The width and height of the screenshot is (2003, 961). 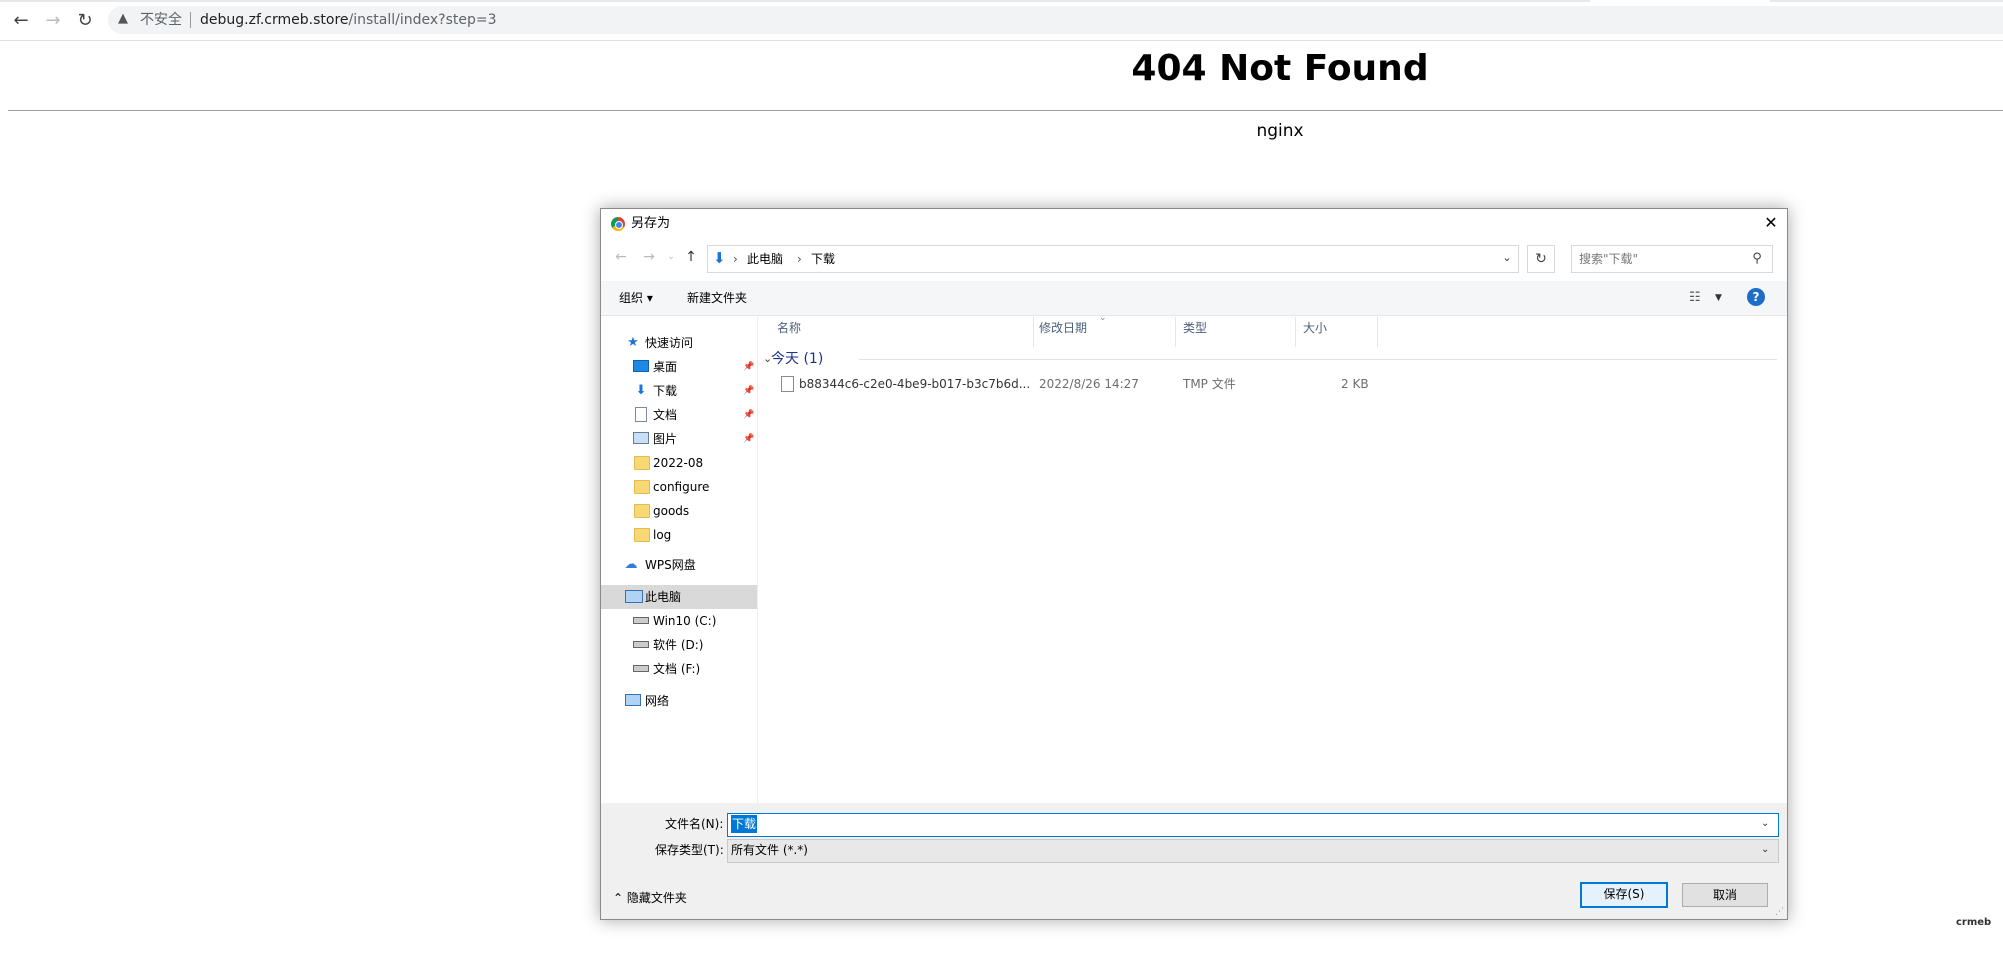 I want to click on file-size: 2 KB, so click(x=1355, y=384).